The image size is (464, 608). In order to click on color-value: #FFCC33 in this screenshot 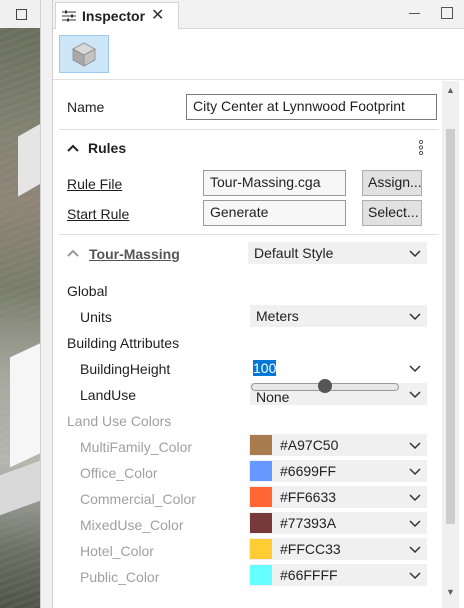, I will do `click(310, 549)`.